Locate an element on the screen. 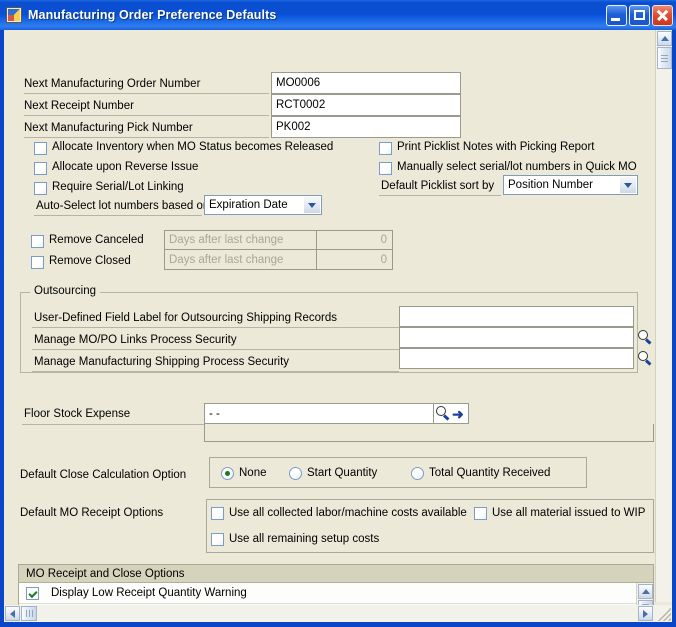  floor-stock-label: Floor Stock Expense is located at coordinates (77, 414).